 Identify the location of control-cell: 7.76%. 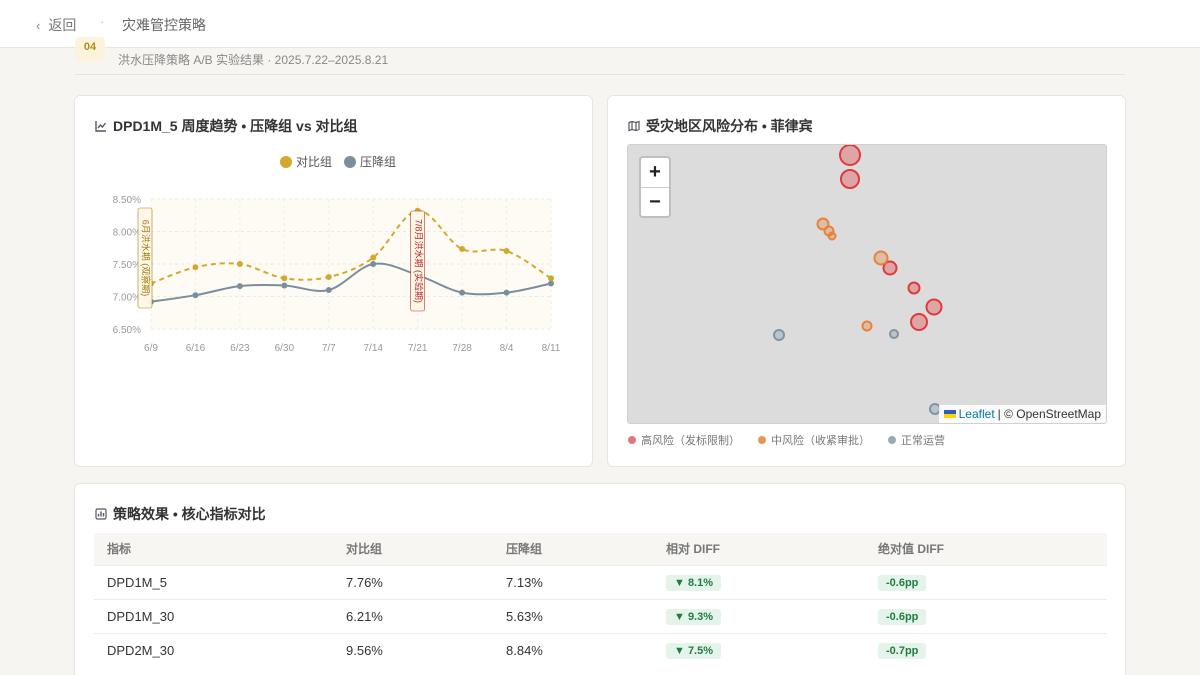
(413, 581).